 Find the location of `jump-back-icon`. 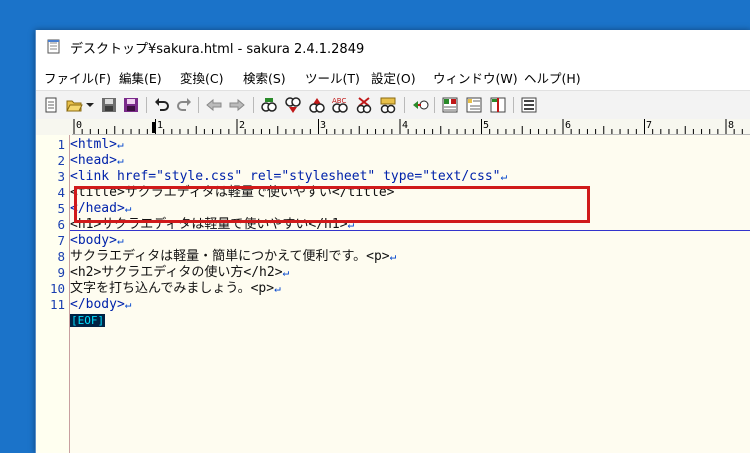

jump-back-icon is located at coordinates (214, 105).